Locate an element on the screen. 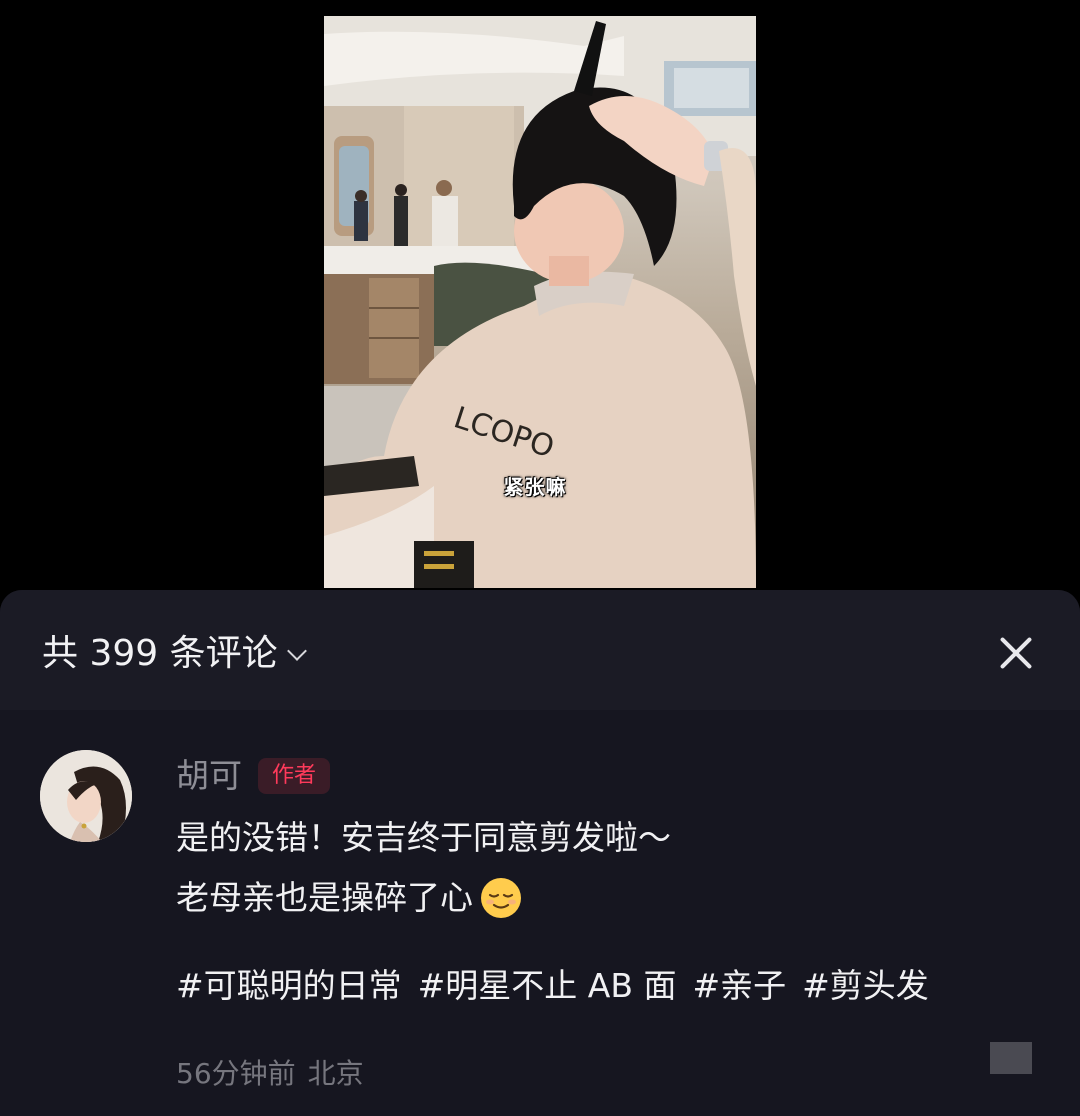  video-subtitle: 紧张嘛 is located at coordinates (535, 487).